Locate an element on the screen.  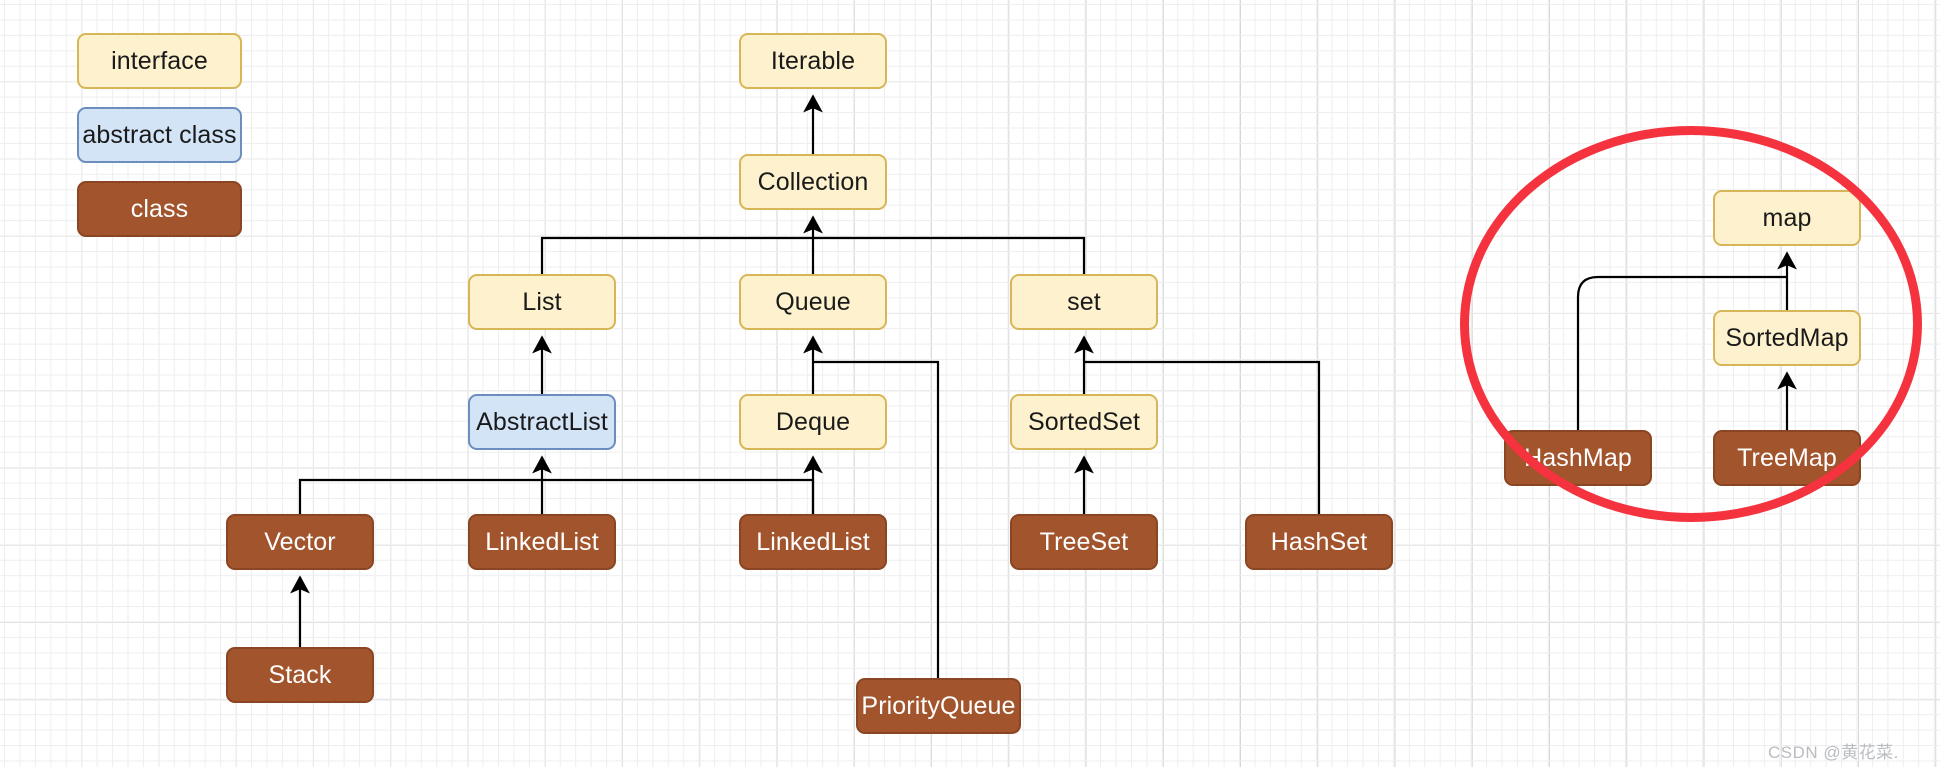
edge-set-collection is located at coordinates (949, 255).